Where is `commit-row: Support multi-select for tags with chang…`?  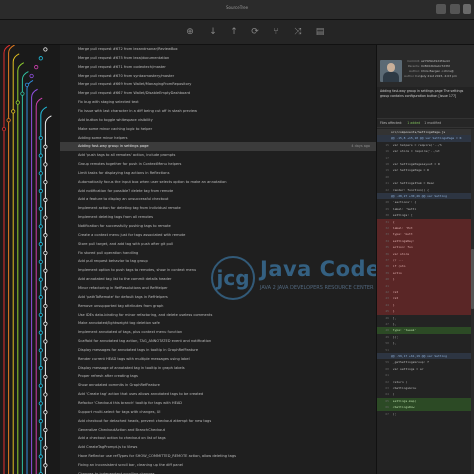
commit-row: Support multi-select for tags with chang… is located at coordinates (218, 412).